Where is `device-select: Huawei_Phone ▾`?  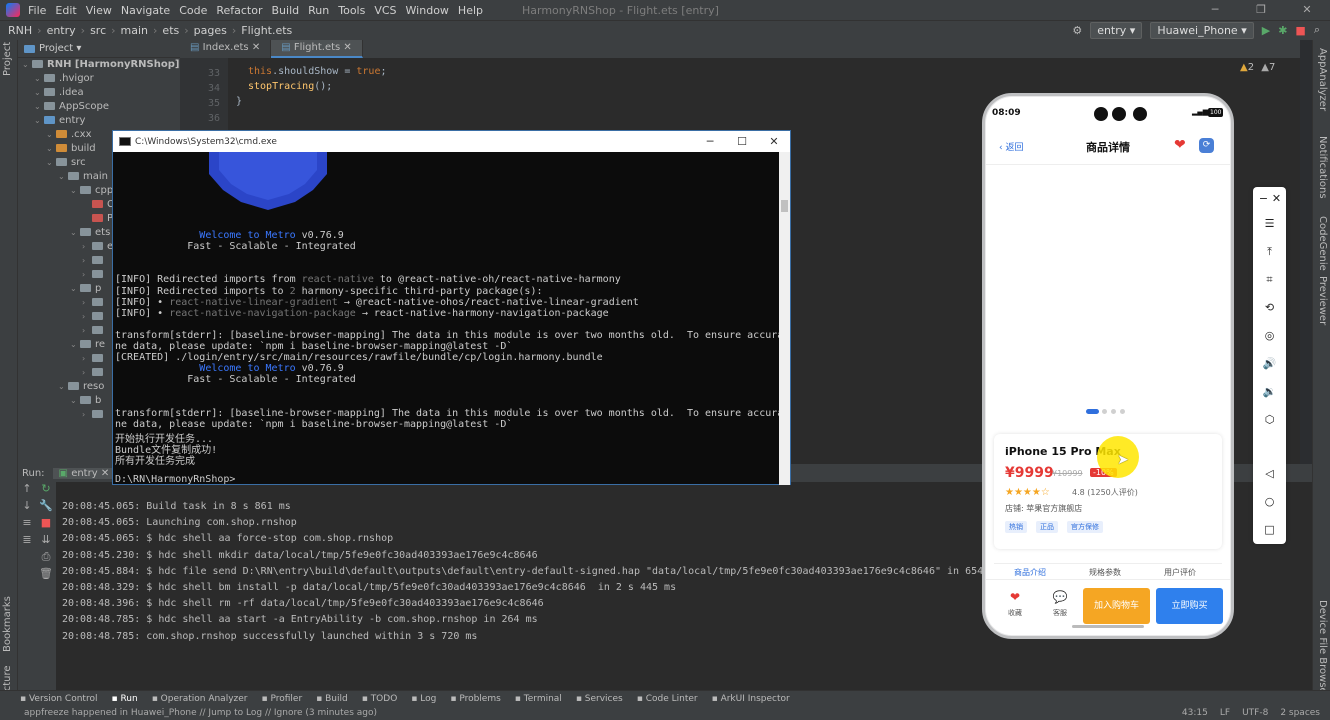
device-select: Huawei_Phone ▾ is located at coordinates (1202, 30).